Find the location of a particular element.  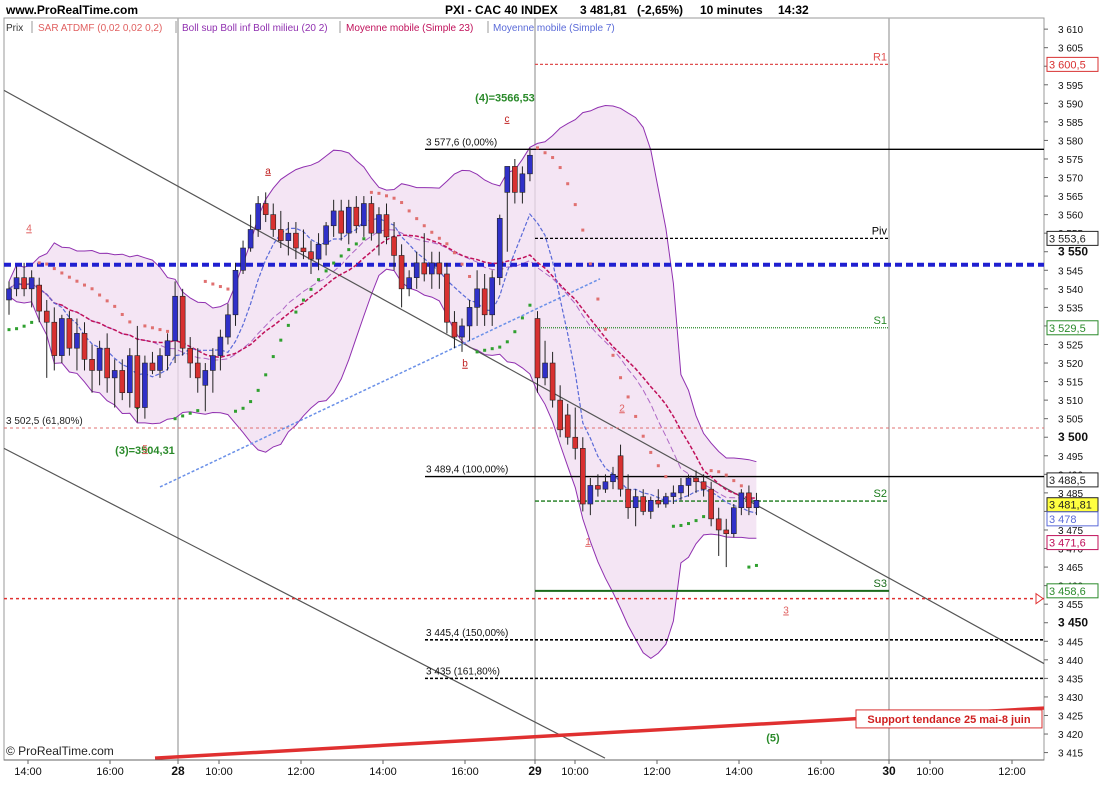

price-tag: 3 529,5 is located at coordinates (1072, 328).